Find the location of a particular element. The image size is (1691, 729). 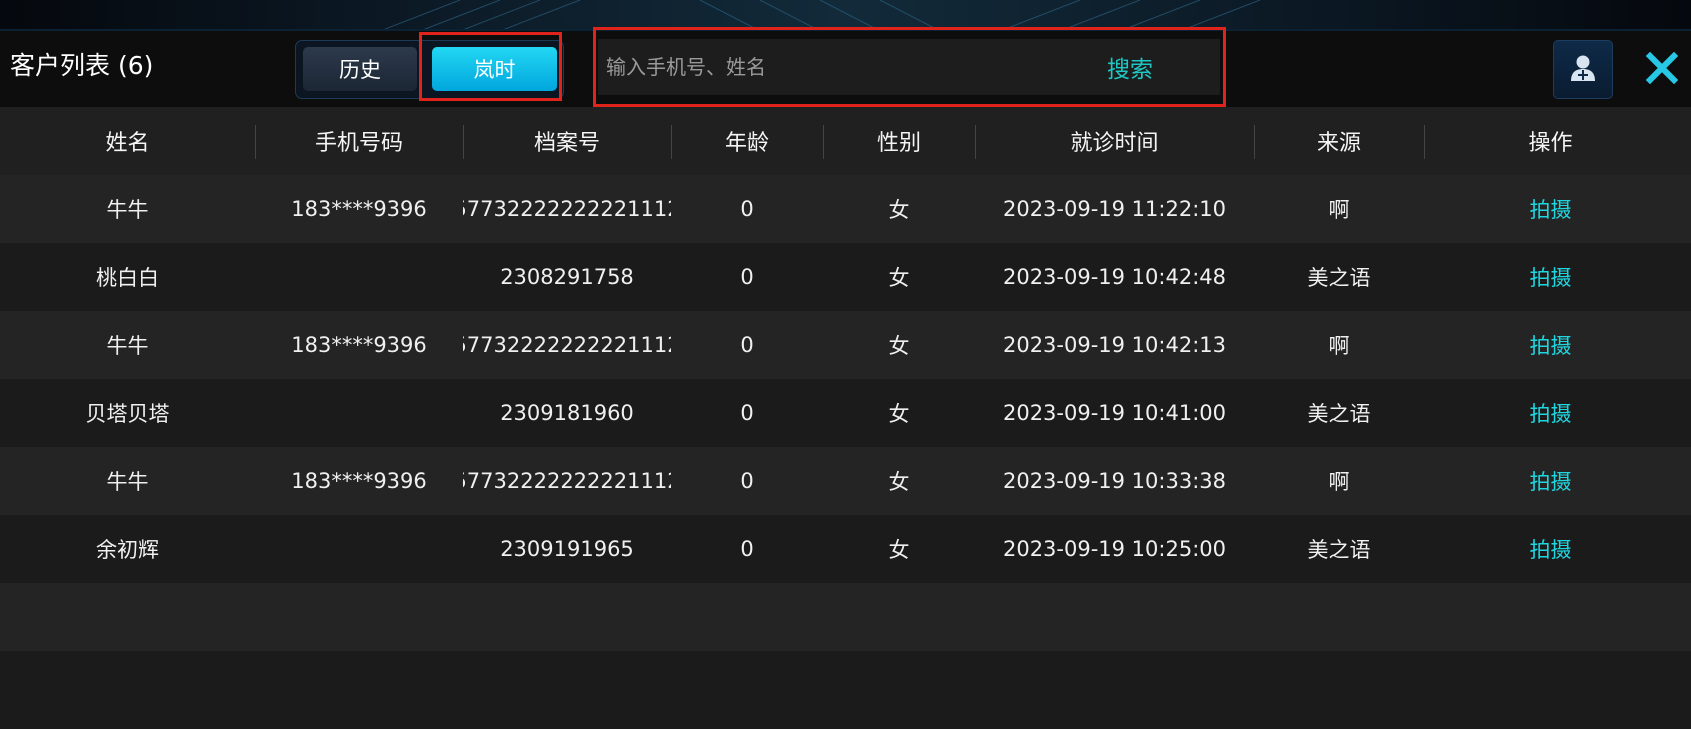

cell-file-no: 2309181960 is located at coordinates (567, 413).